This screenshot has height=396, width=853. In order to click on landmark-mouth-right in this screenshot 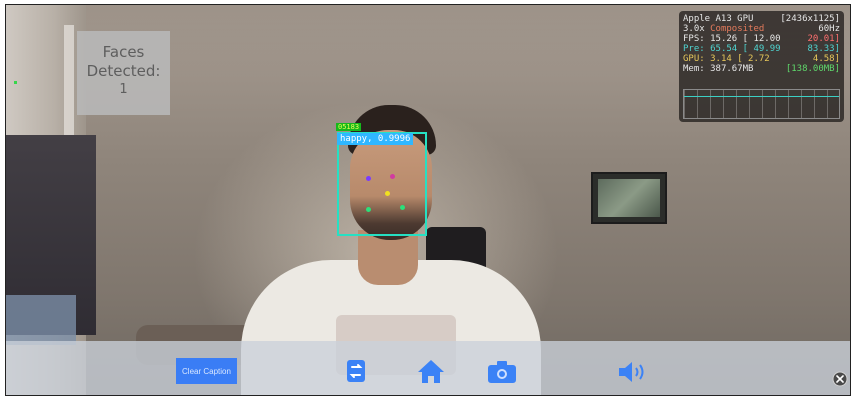, I will do `click(402, 207)`.